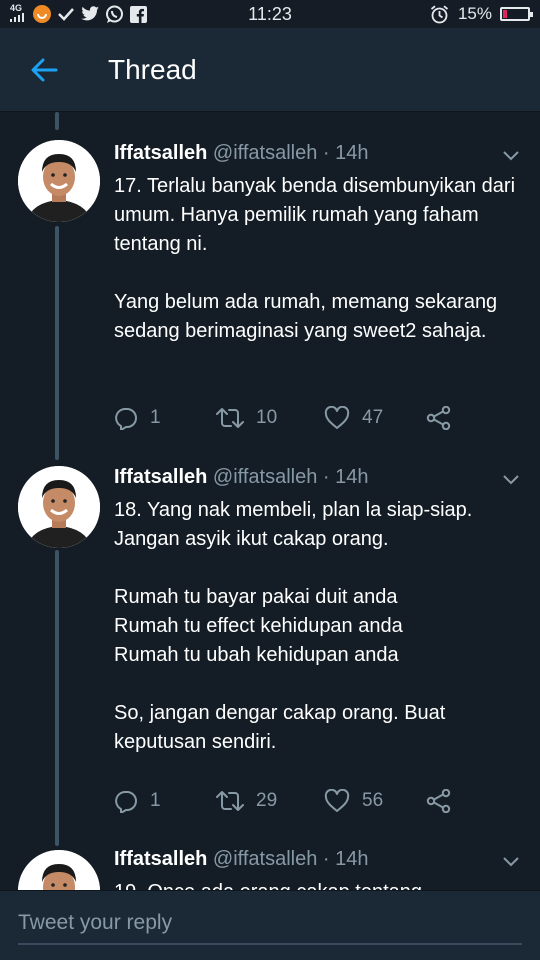 This screenshot has height=960, width=540. What do you see at coordinates (270, 70) in the screenshot?
I see `app-header: Thread` at bounding box center [270, 70].